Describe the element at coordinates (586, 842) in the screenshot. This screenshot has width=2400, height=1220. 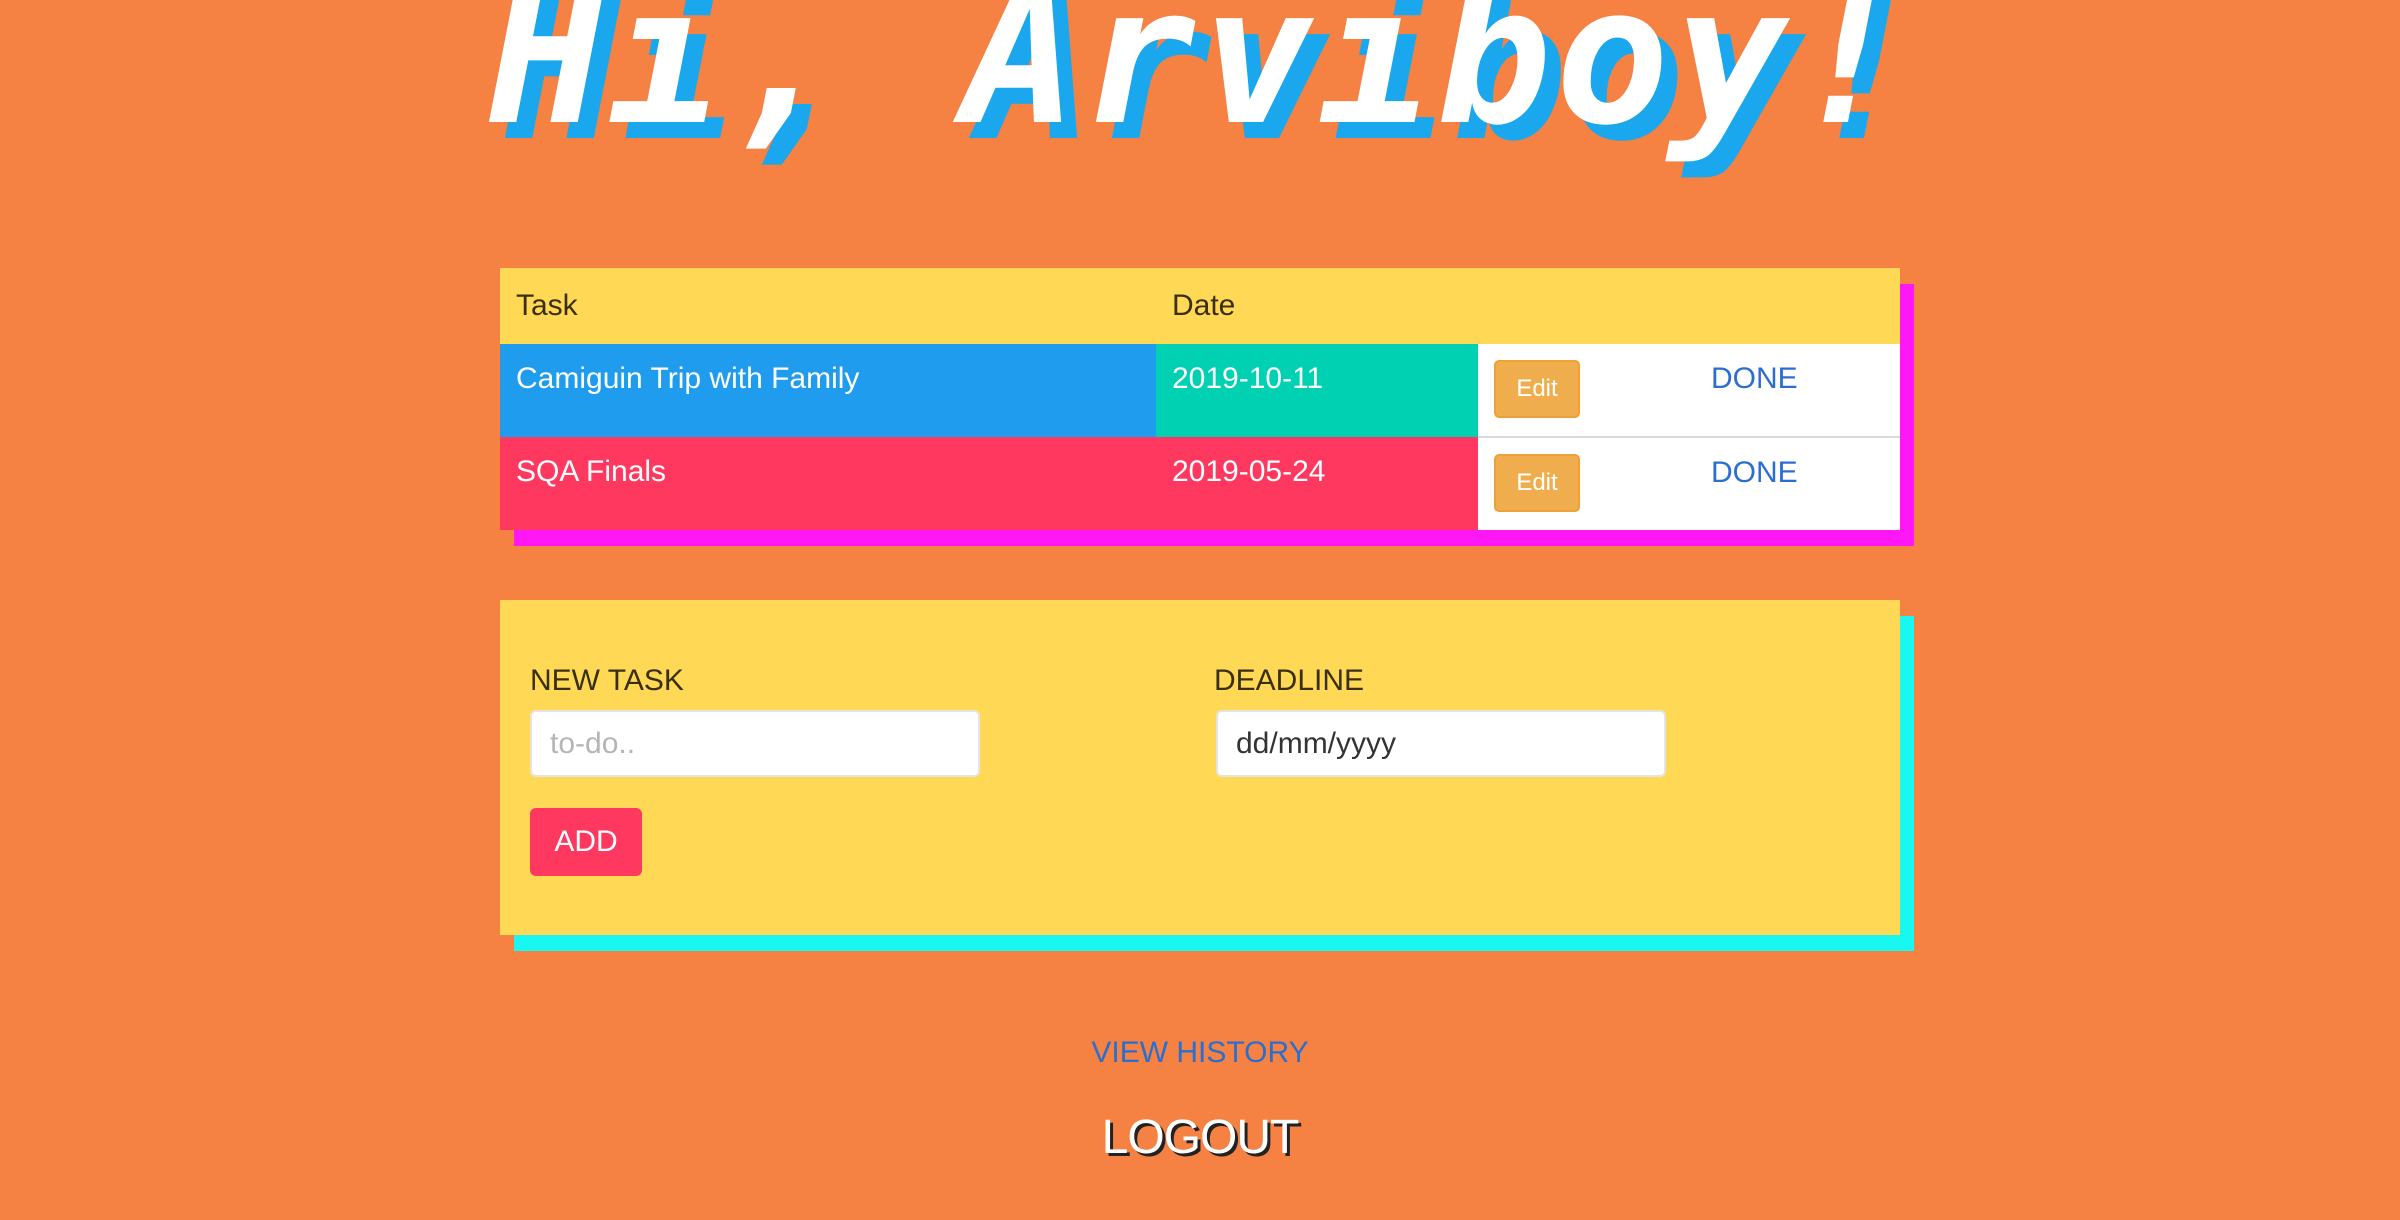
I see `add-button: ADD` at that location.